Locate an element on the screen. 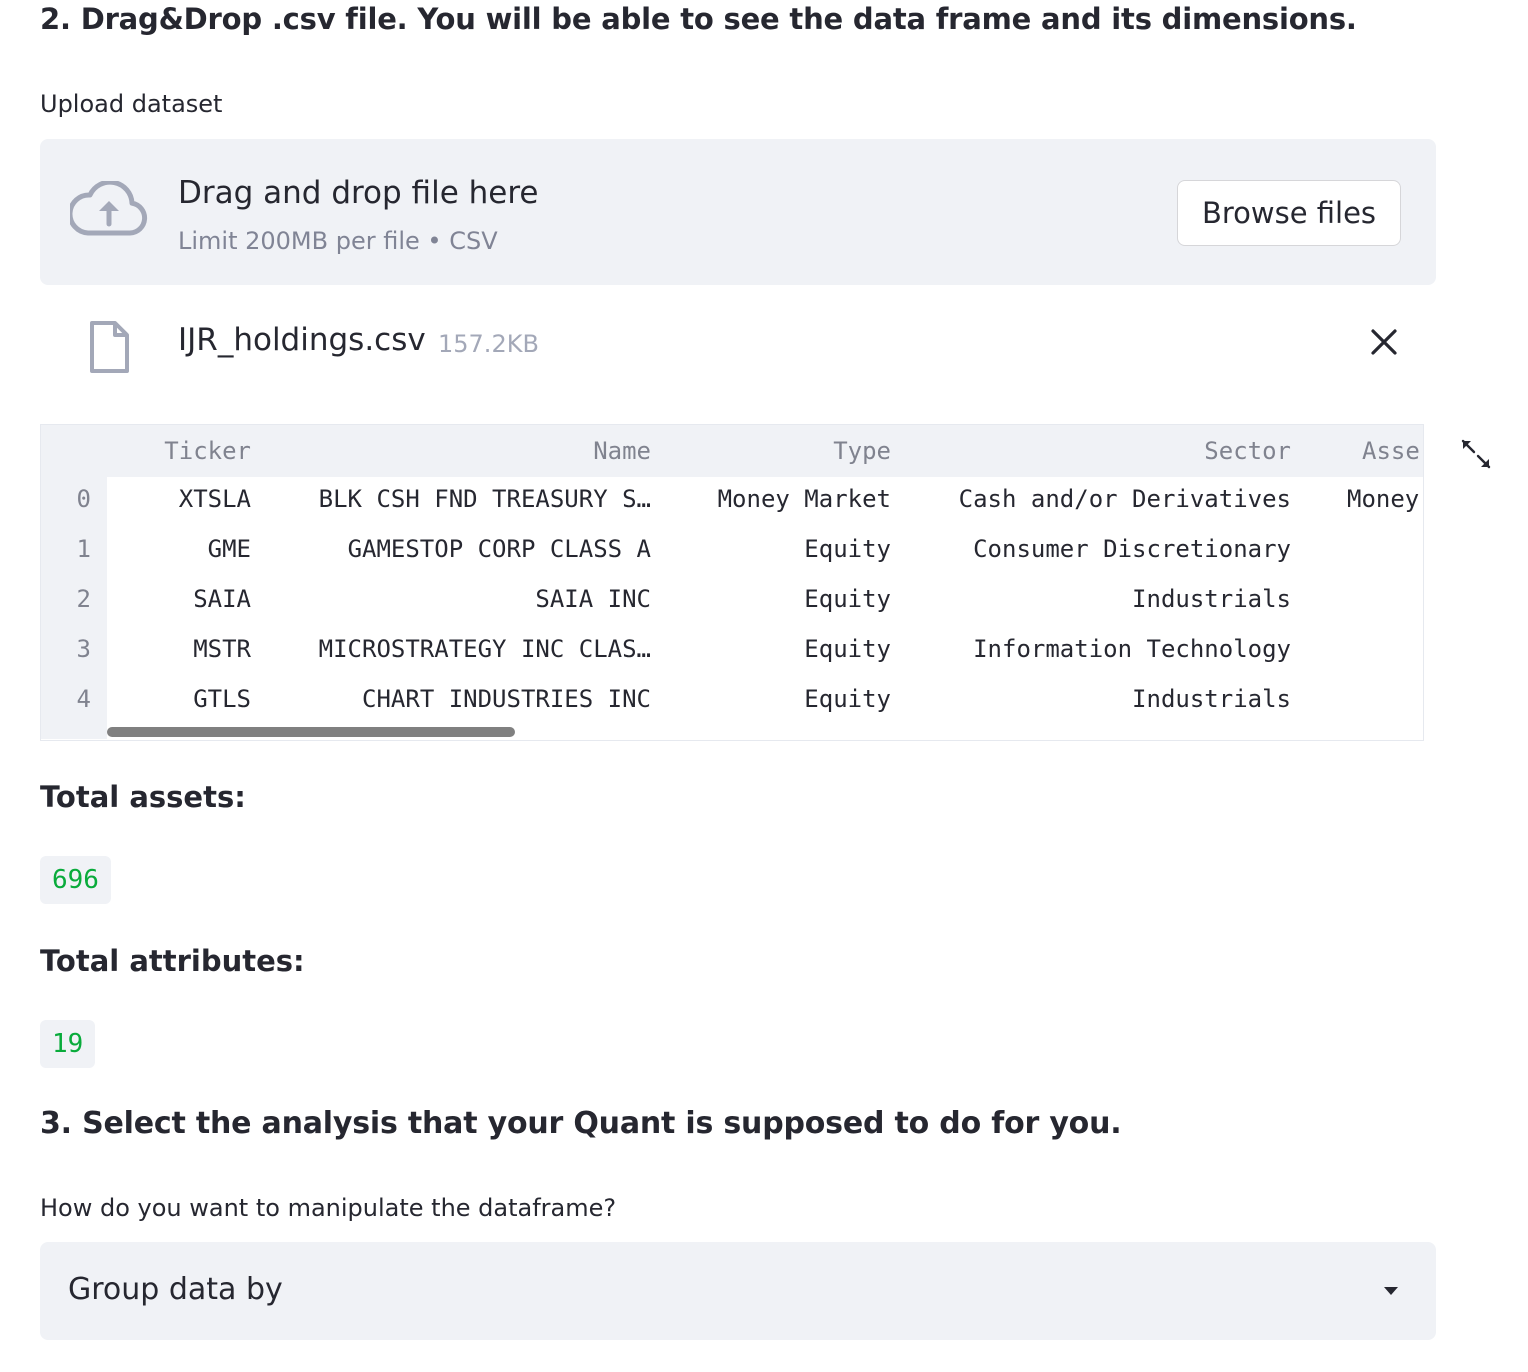  close-icon is located at coordinates (1384, 342).